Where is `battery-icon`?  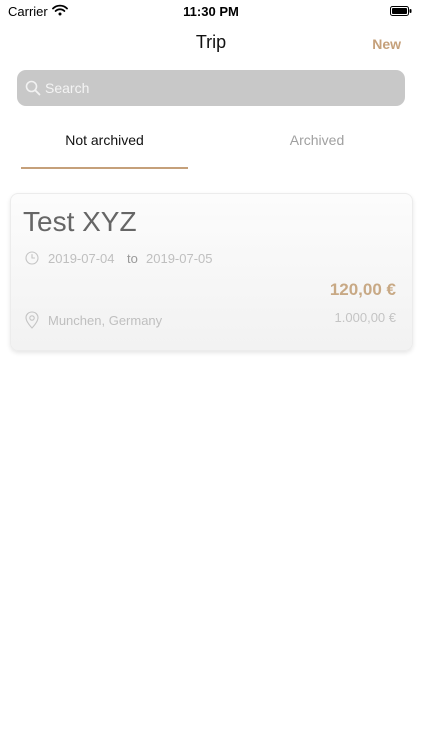 battery-icon is located at coordinates (401, 11).